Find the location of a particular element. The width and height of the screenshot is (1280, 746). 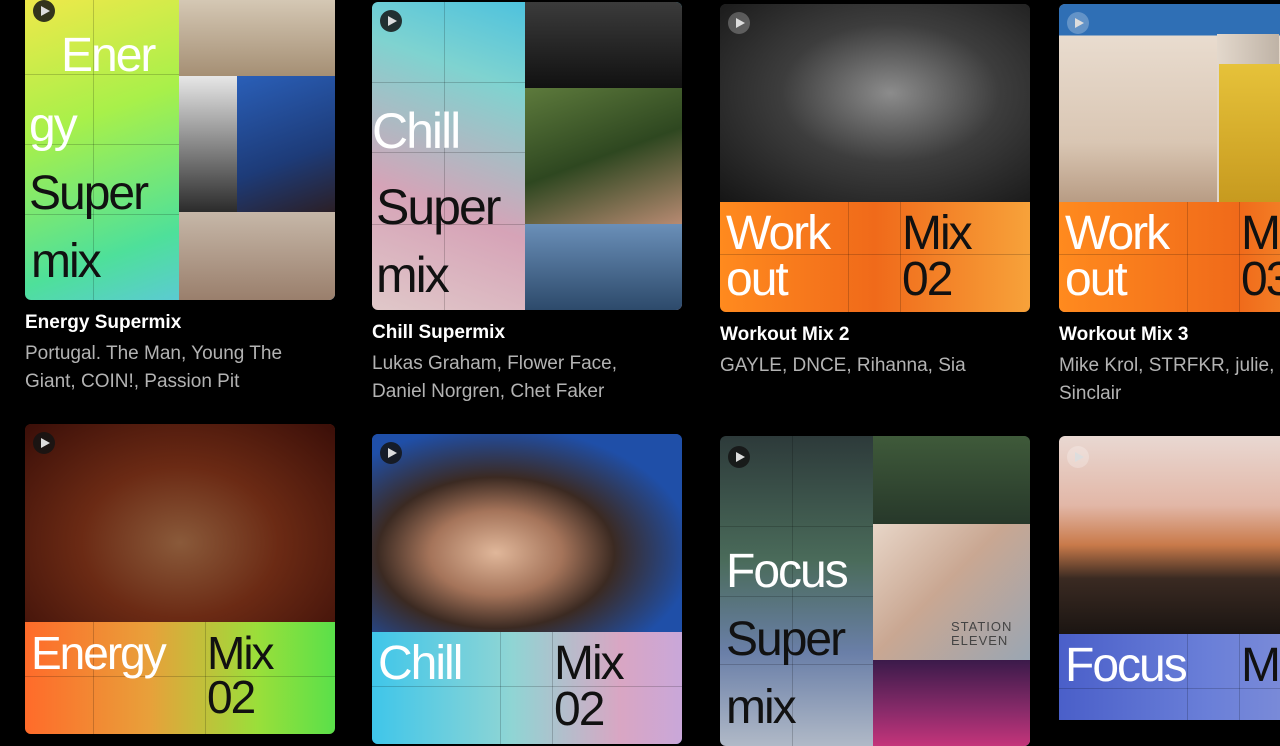

playlist-cover: Focus M is located at coordinates (1169, 578).